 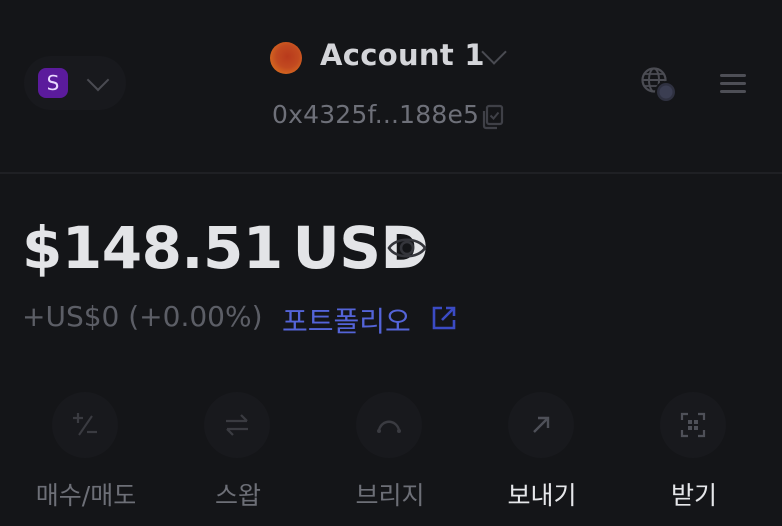 What do you see at coordinates (152, 248) in the screenshot?
I see `balance-amount: $148.51` at bounding box center [152, 248].